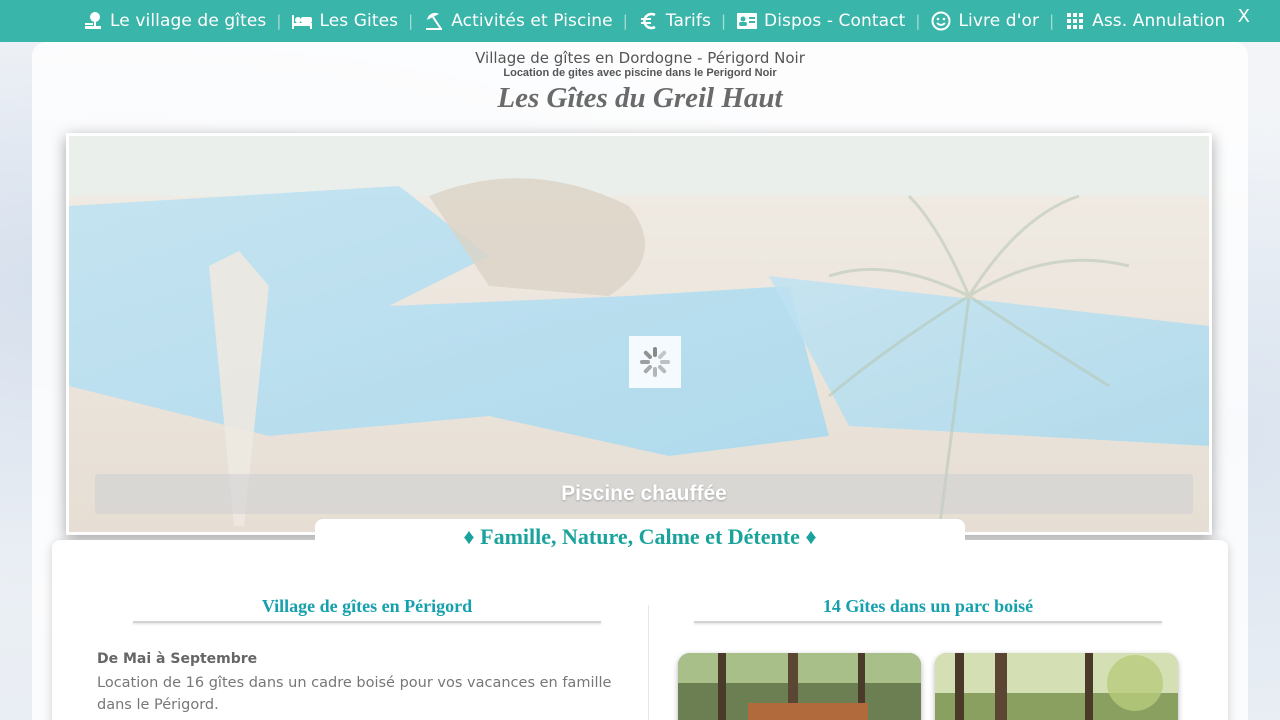 The image size is (1280, 720). I want to click on nav-label: Livre d'or, so click(999, 21).